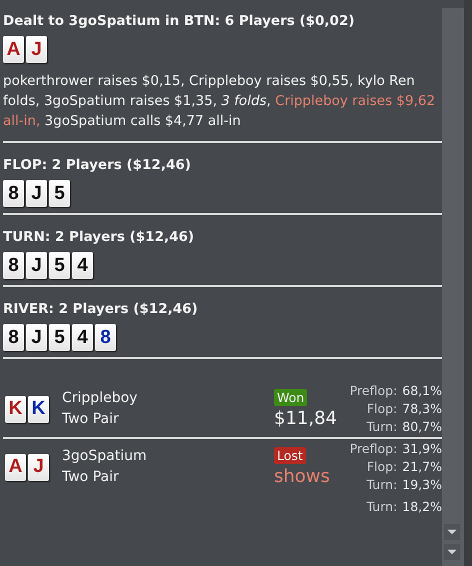 Image resolution: width=472 pixels, height=566 pixels. Describe the element at coordinates (105, 456) in the screenshot. I see `player-name: 3goSpatium` at that location.